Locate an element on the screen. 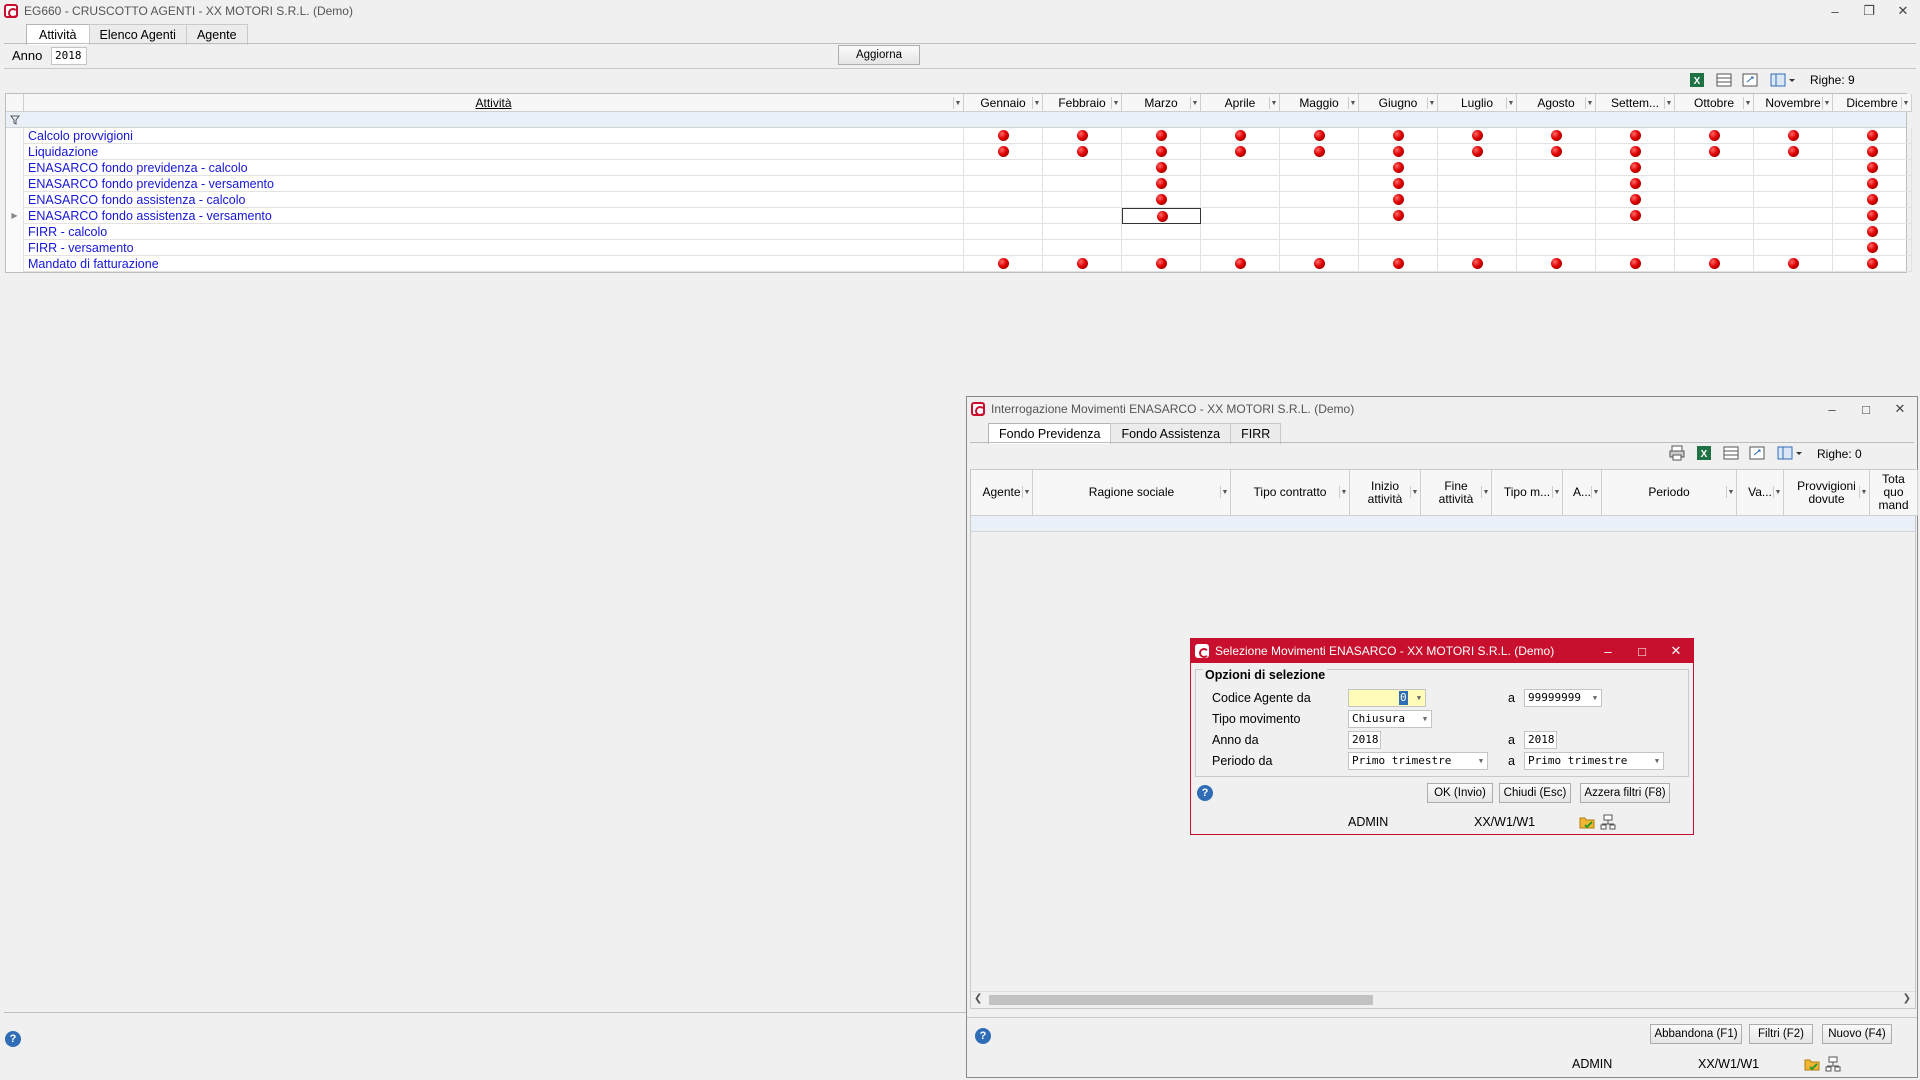 Image resolution: width=1920 pixels, height=1080 pixels. col-header: Tipo contratto ▼ is located at coordinates (1290, 493).